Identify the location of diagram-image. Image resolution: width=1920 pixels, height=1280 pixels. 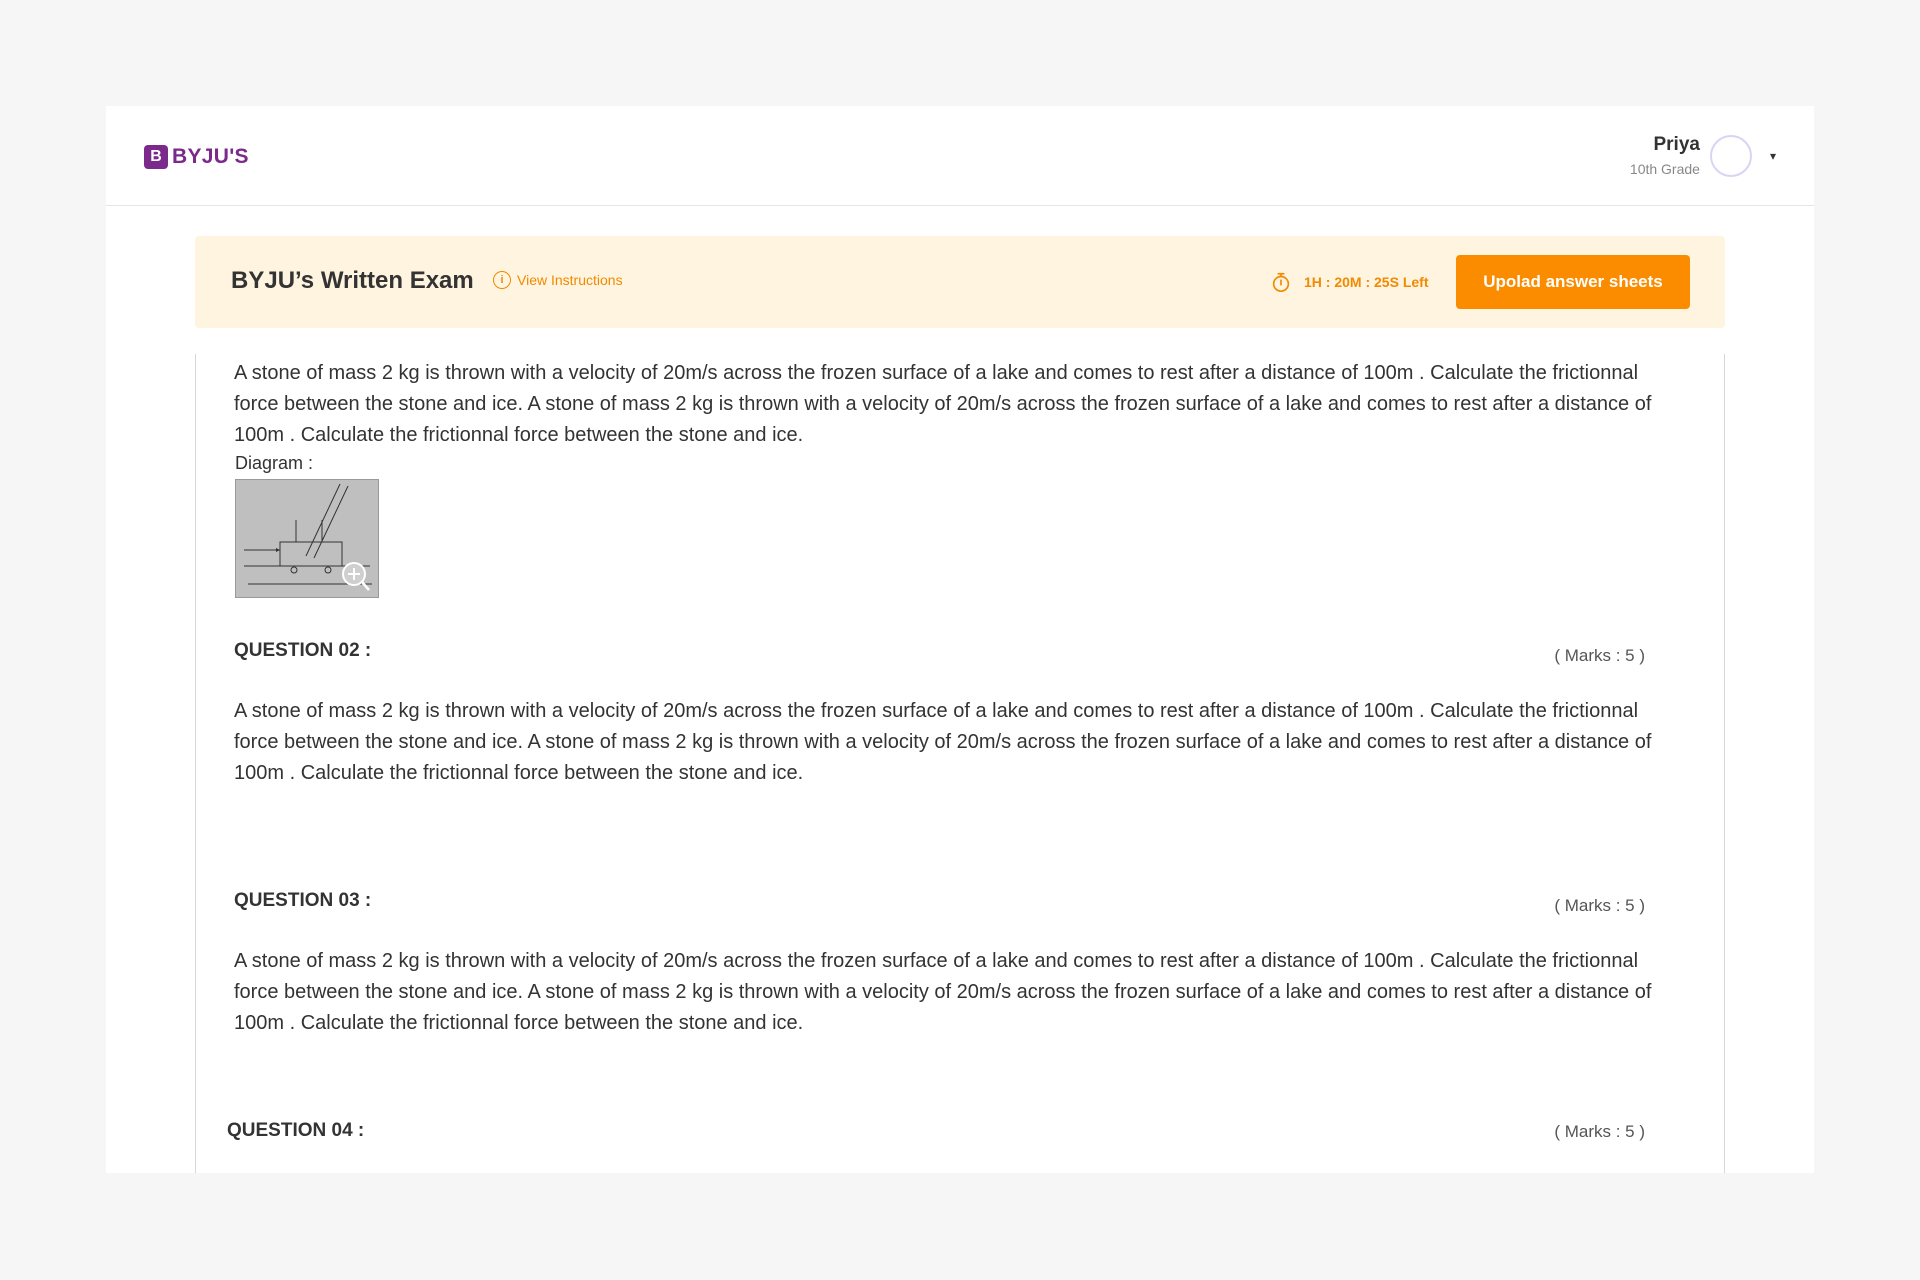
(307, 538).